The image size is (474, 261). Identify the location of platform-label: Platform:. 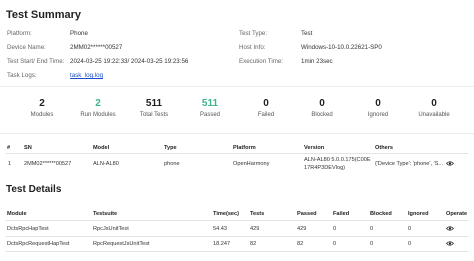
(19, 33).